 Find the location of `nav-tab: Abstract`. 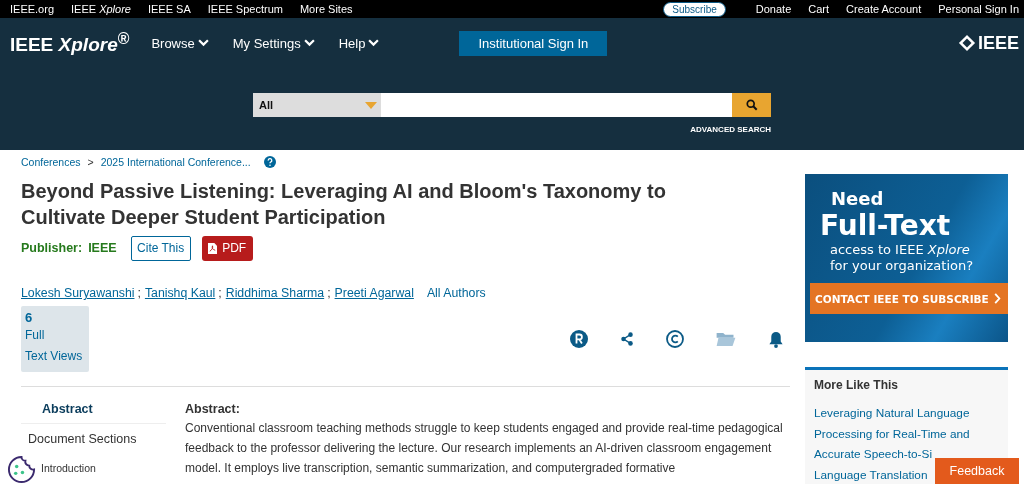

nav-tab: Abstract is located at coordinates (93, 413).